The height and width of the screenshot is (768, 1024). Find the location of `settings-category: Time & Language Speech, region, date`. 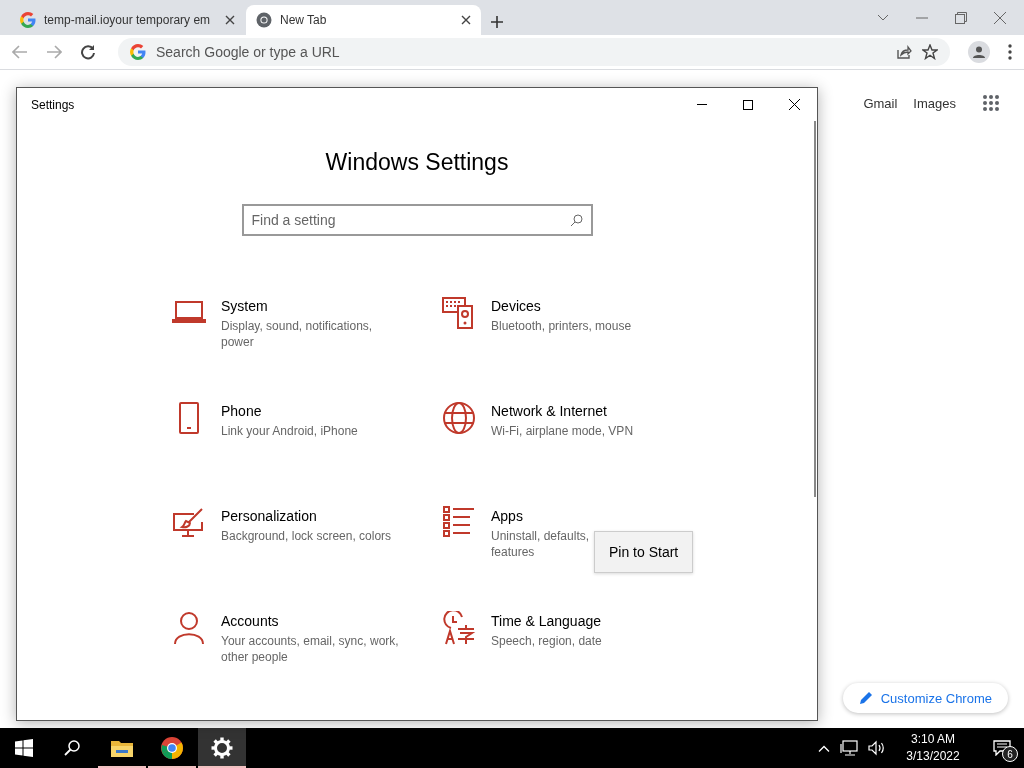

settings-category: Time & Language Speech, region, date is located at coordinates (522, 646).